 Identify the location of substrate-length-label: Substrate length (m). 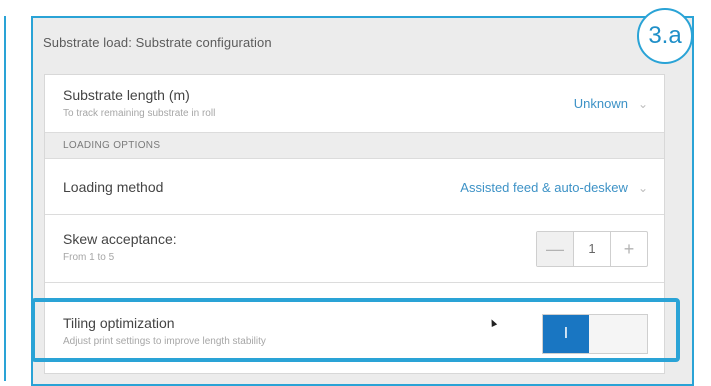
(126, 95).